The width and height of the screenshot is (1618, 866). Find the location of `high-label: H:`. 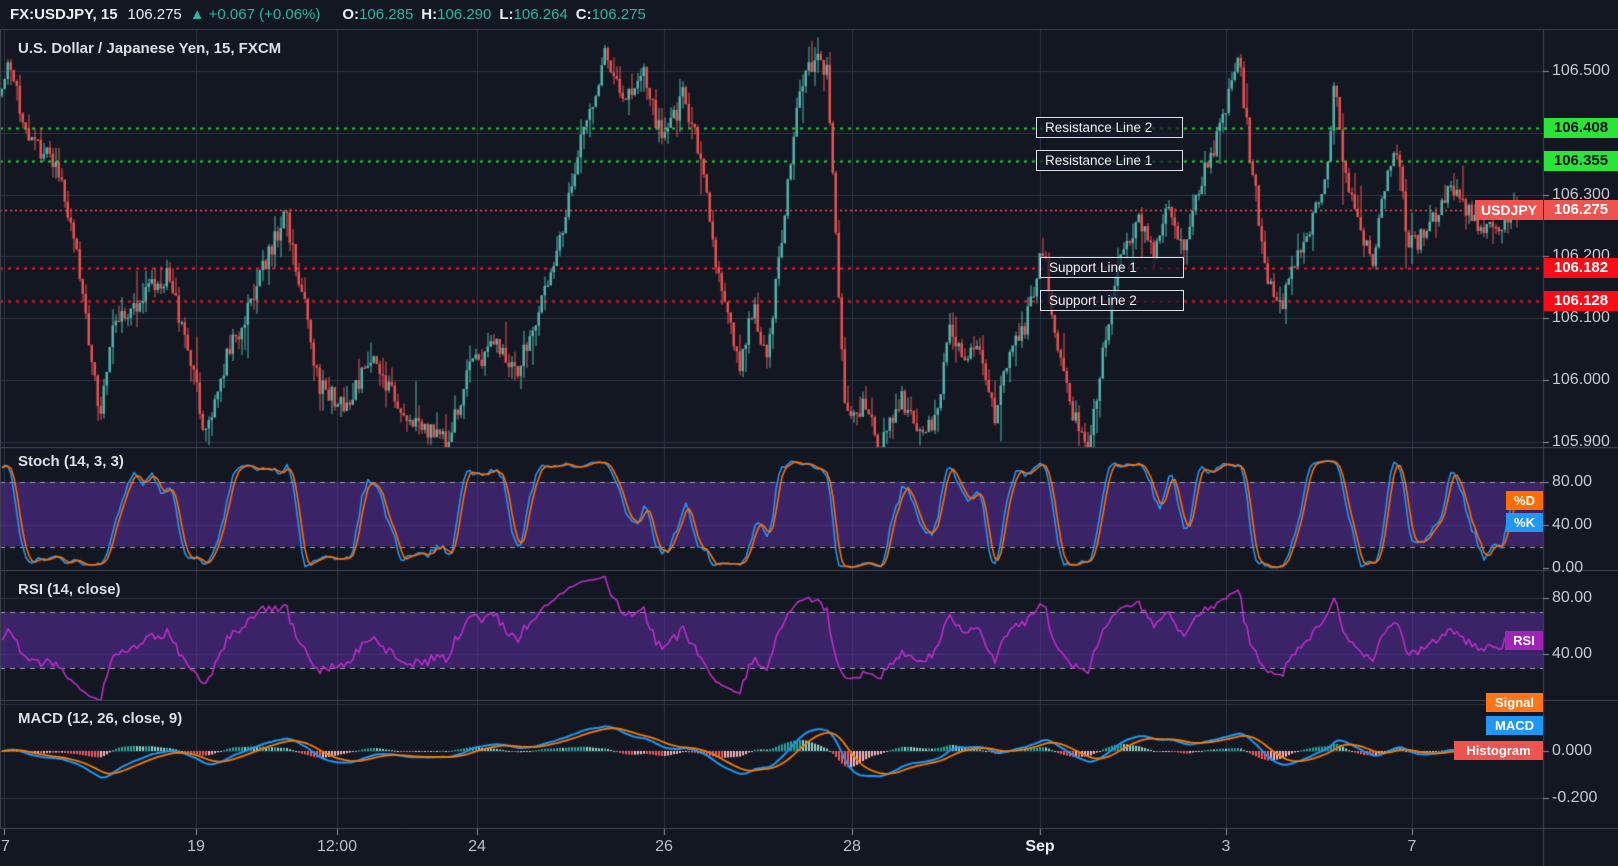

high-label: H: is located at coordinates (429, 14).